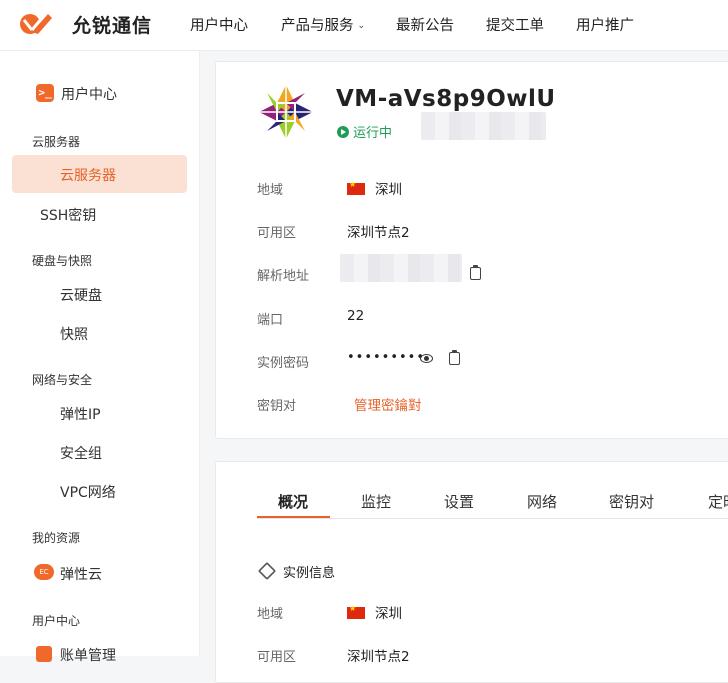  I want to click on sidebar-item-billing: 账单管理, so click(88, 655).